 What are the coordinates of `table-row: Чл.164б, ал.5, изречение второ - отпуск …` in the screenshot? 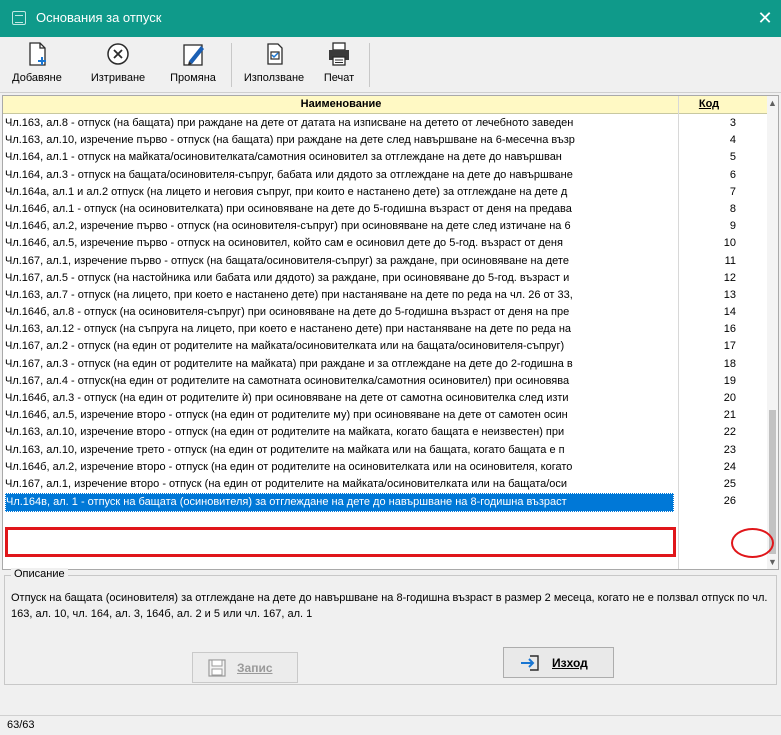 It's located at (386, 415).